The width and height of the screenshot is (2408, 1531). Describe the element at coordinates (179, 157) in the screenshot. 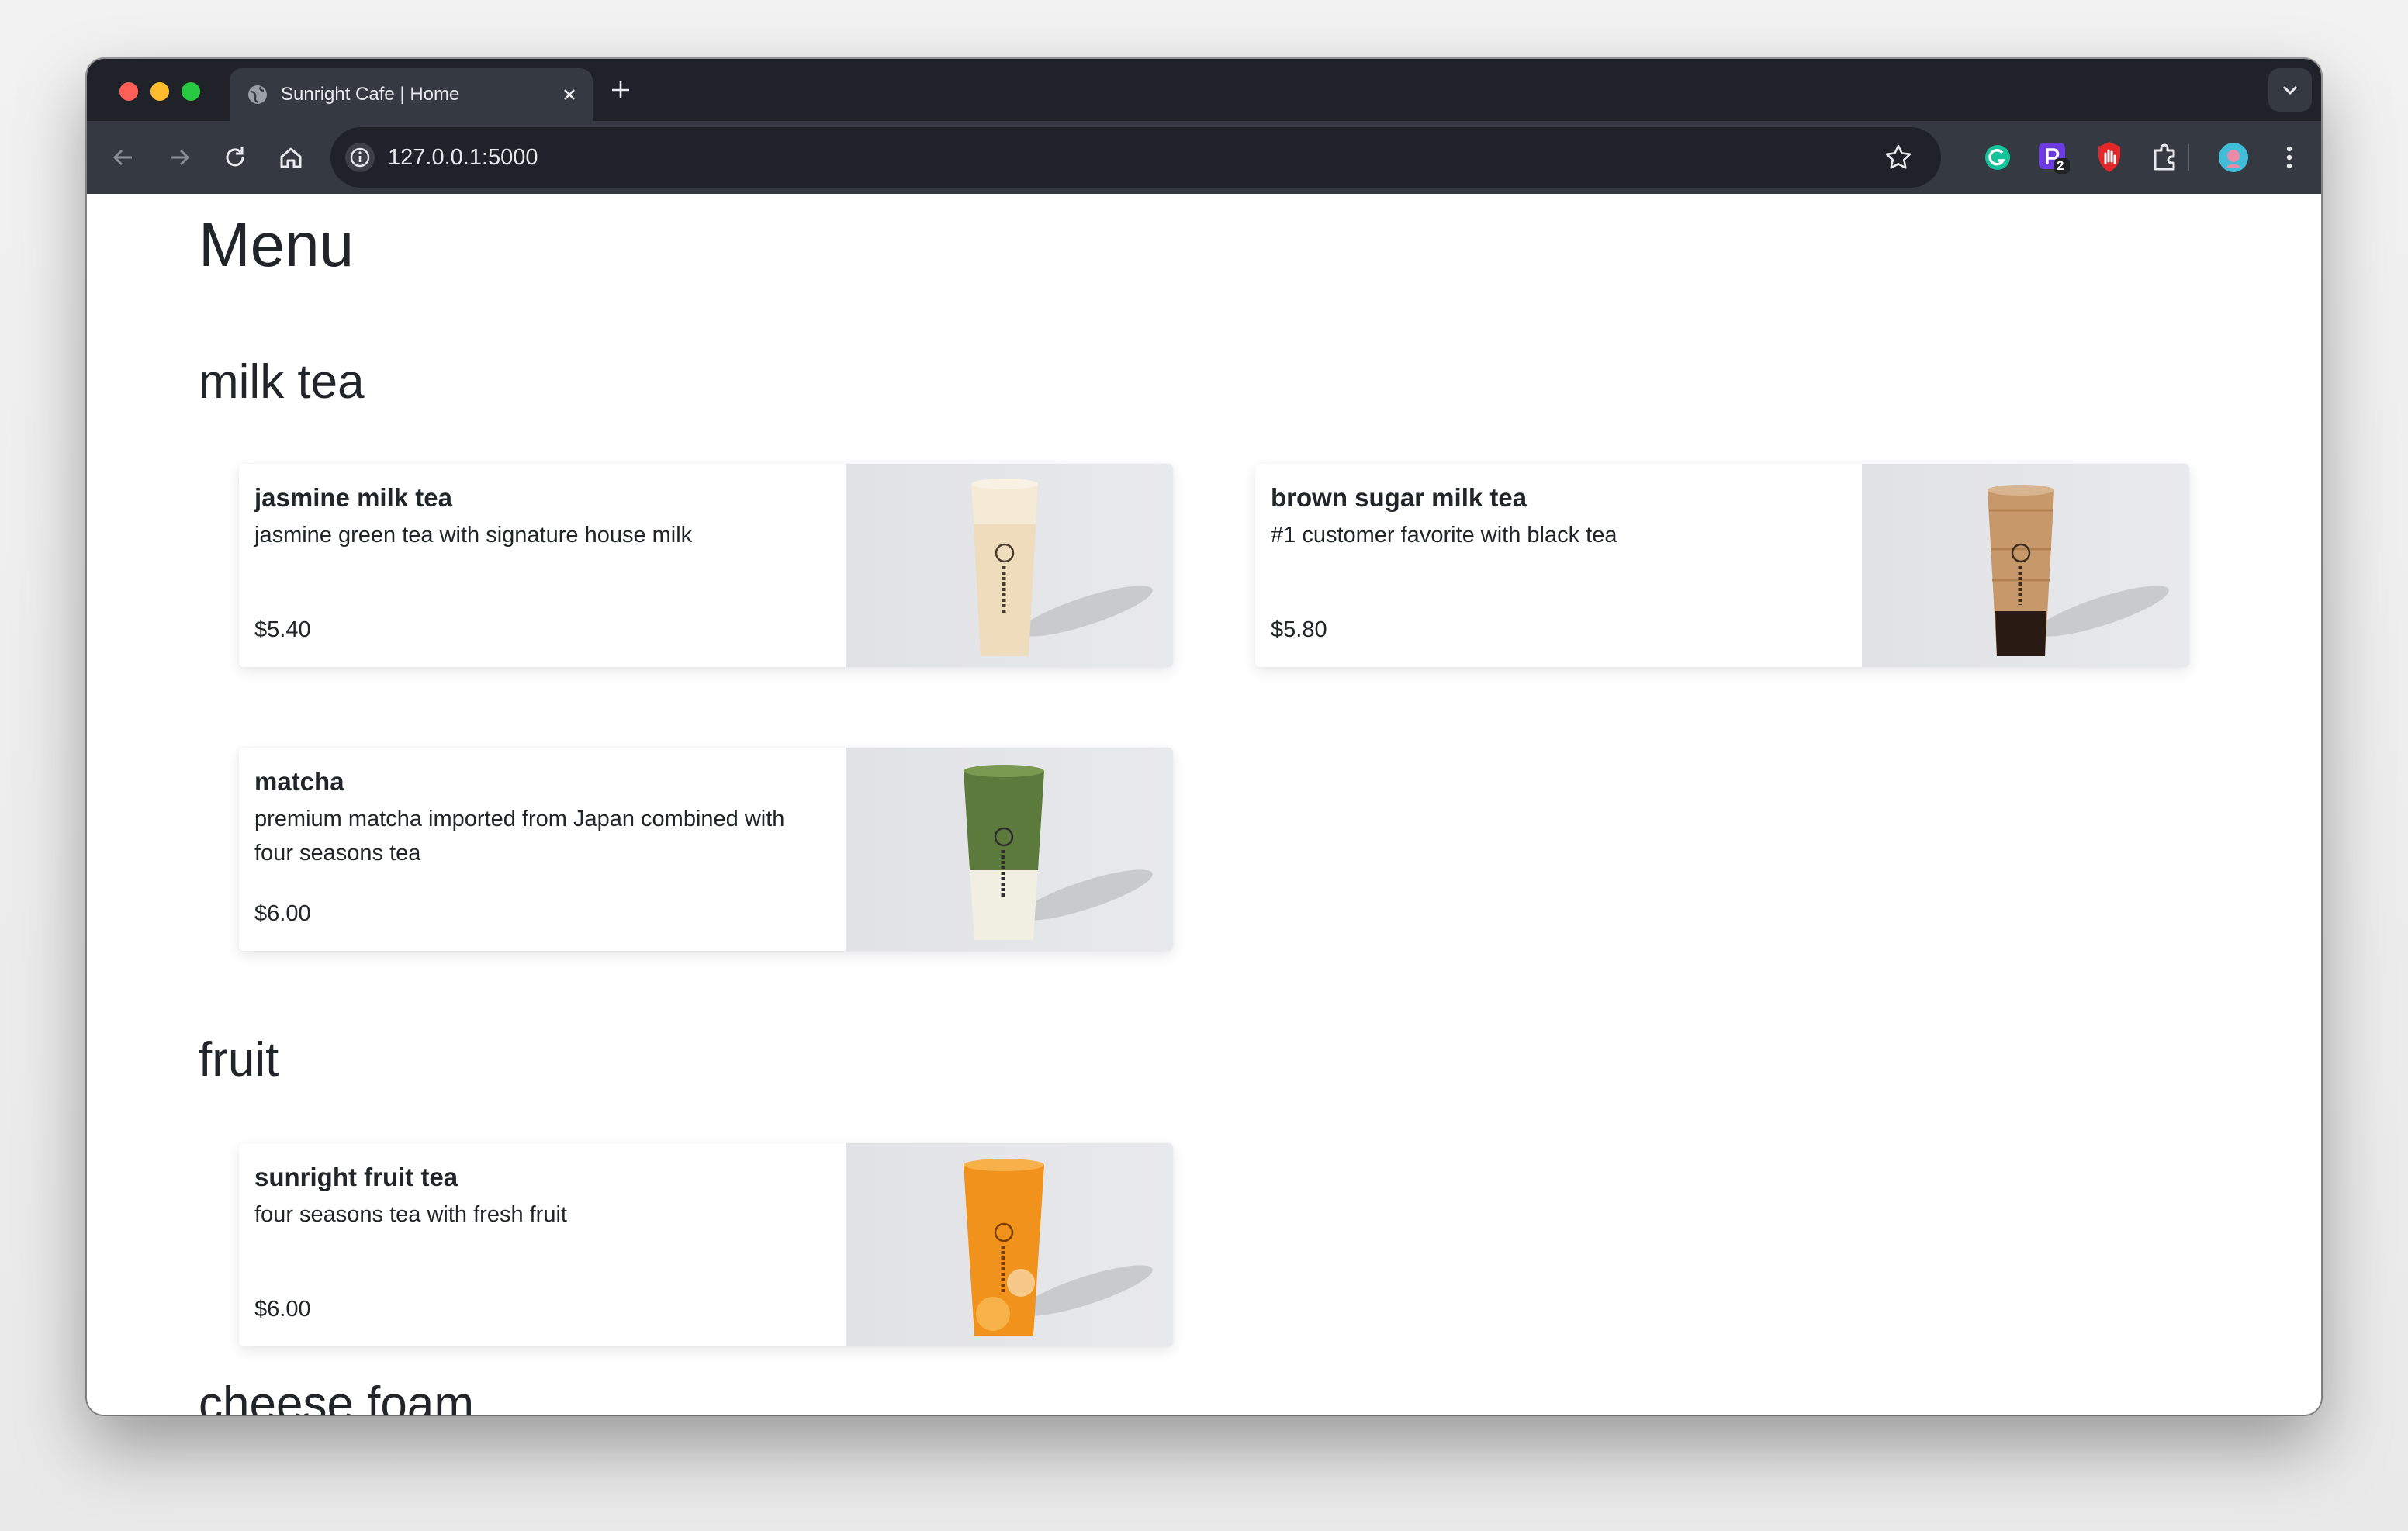

I see `forward-arrow-icon` at that location.